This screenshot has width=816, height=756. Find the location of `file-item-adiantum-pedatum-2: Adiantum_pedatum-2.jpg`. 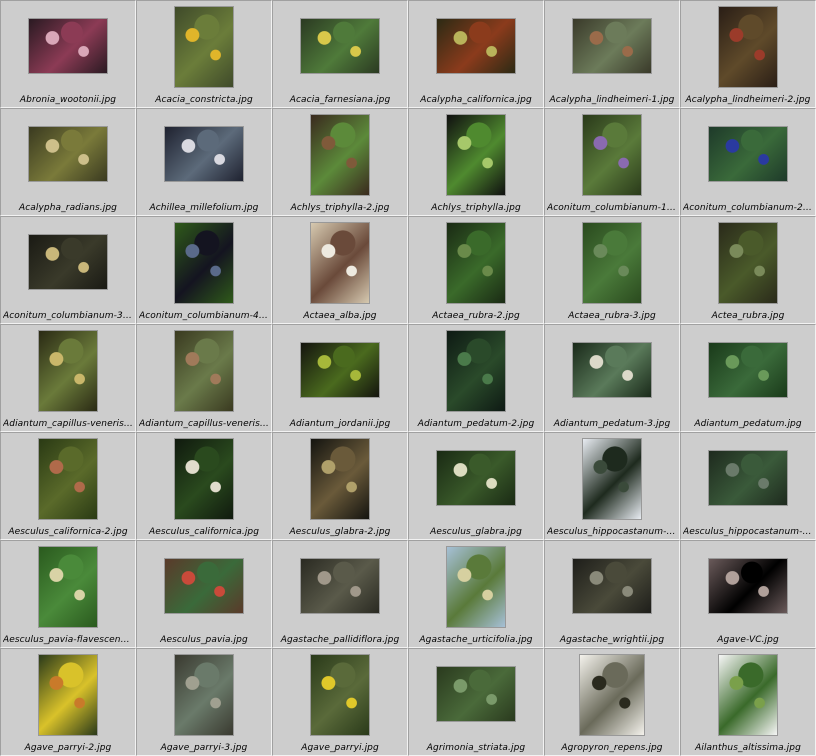

file-item-adiantum-pedatum-2: Adiantum_pedatum-2.jpg is located at coordinates (476, 378).